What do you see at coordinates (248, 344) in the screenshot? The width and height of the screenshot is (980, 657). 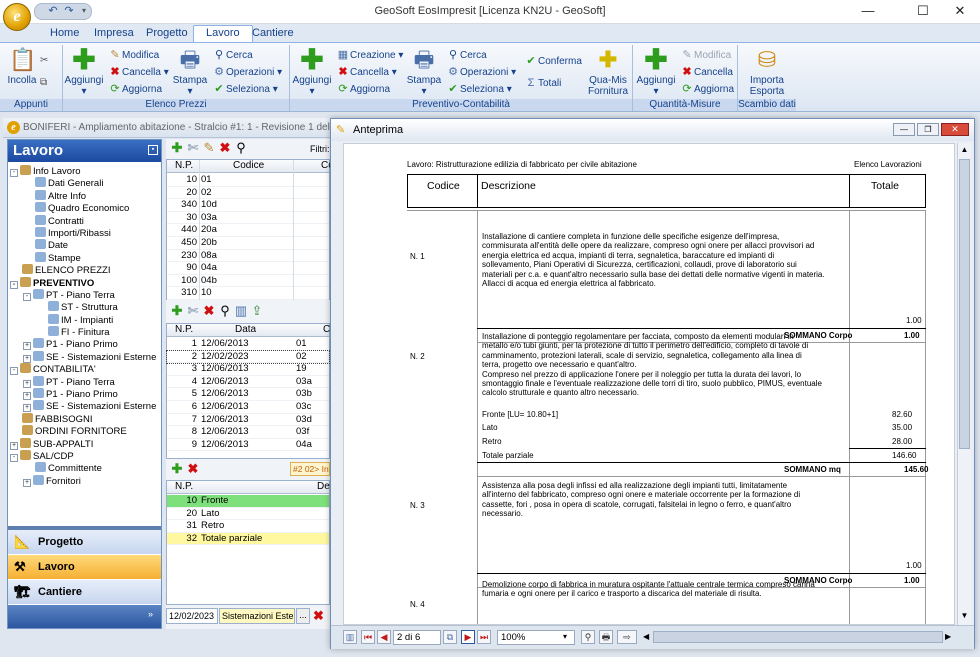 I see `table-row: 1 12/06/2013 01` at bounding box center [248, 344].